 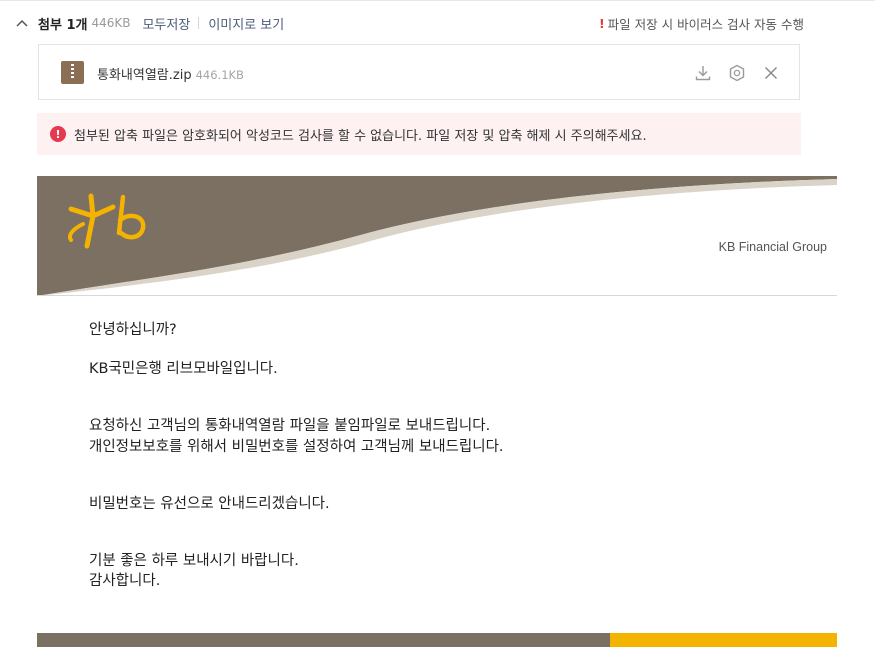 What do you see at coordinates (199, 23) in the screenshot?
I see `link-separator` at bounding box center [199, 23].